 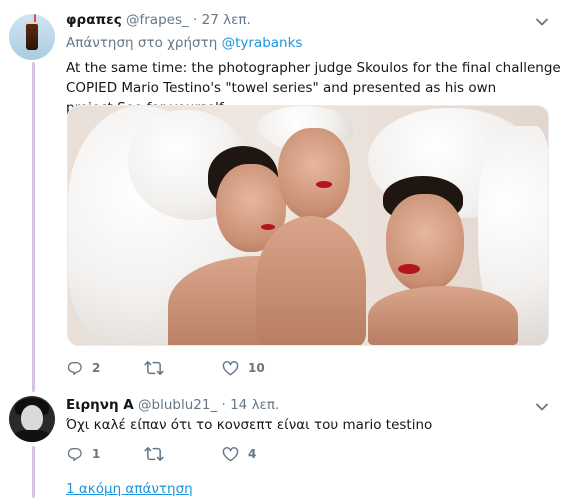 I want to click on reply-count: 2, so click(x=96, y=368).